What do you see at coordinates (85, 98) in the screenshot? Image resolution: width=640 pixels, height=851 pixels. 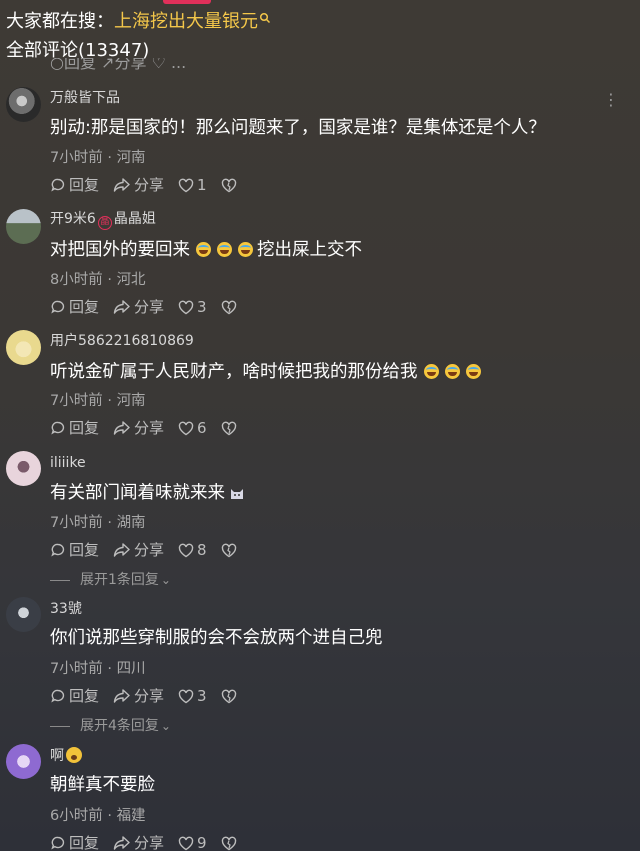 I see `username: 万般皆下品` at bounding box center [85, 98].